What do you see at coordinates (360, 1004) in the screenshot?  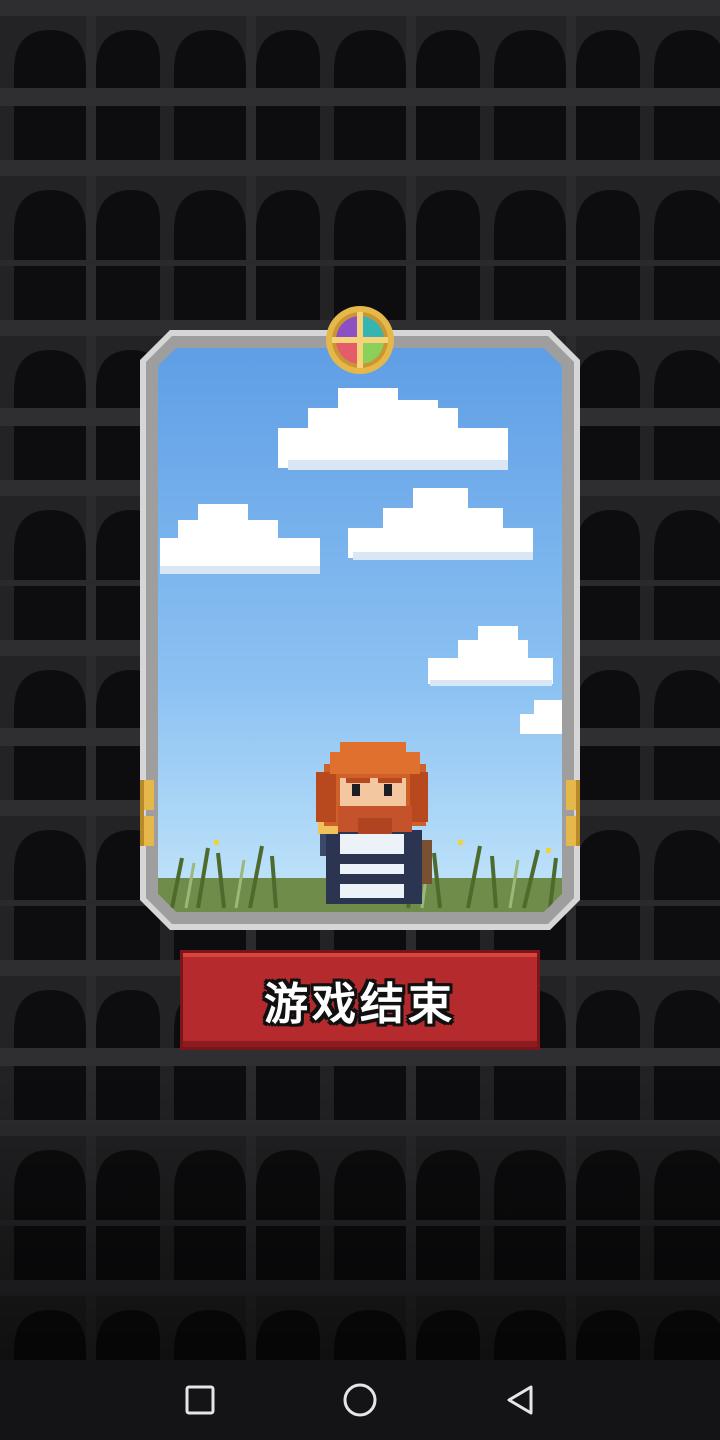 I see `game-over-label: 游戏结束` at bounding box center [360, 1004].